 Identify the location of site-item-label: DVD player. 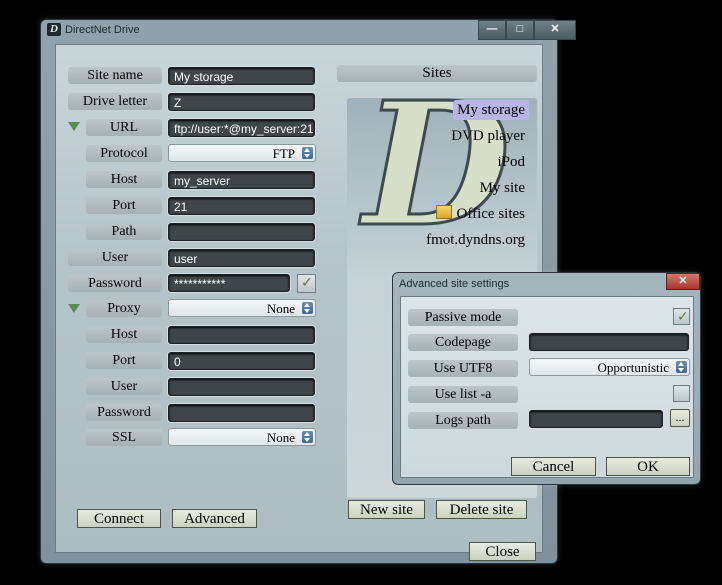
(488, 136).